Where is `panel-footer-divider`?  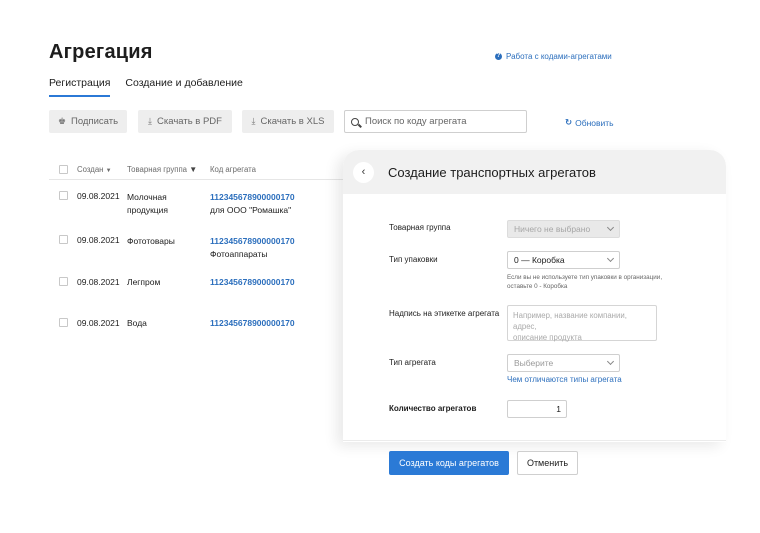
panel-footer-divider is located at coordinates (534, 440).